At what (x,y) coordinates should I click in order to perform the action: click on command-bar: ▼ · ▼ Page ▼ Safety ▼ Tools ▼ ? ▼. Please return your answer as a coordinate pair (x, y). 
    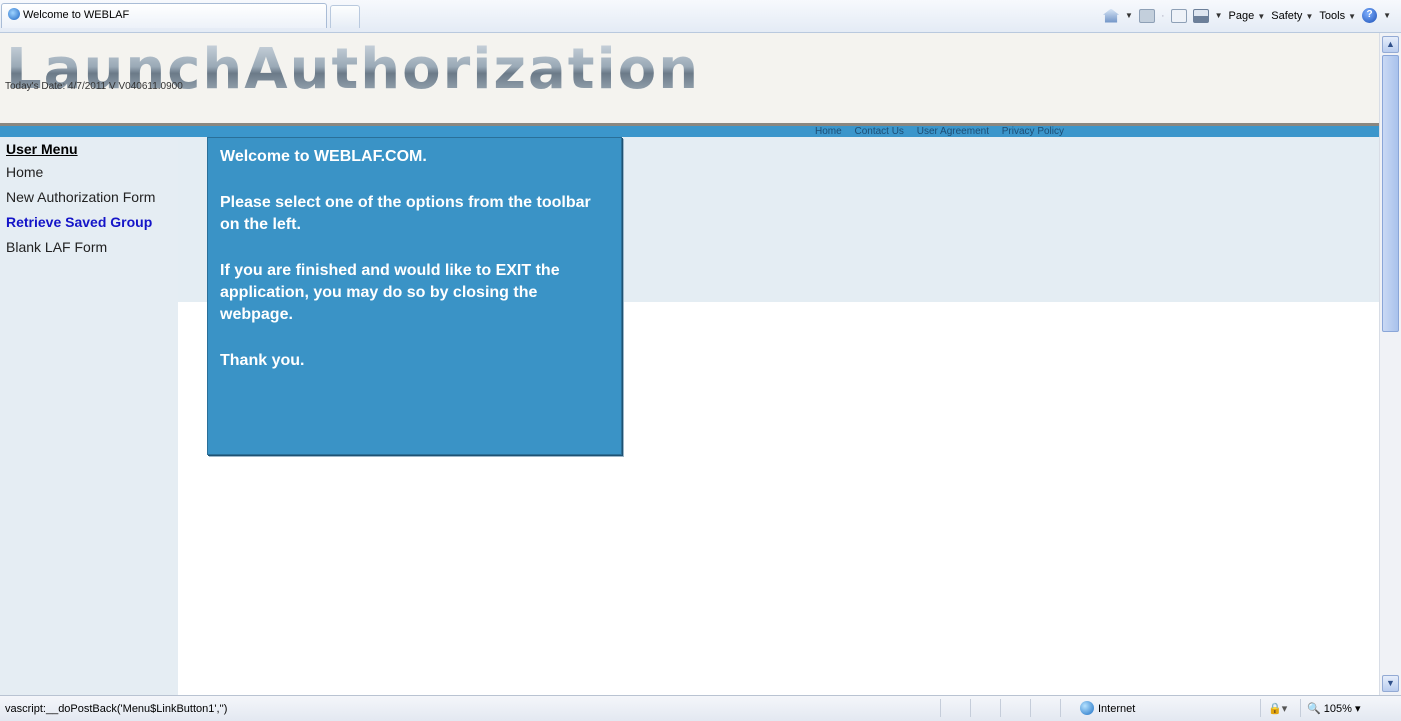
    Looking at the image, I should click on (1247, 15).